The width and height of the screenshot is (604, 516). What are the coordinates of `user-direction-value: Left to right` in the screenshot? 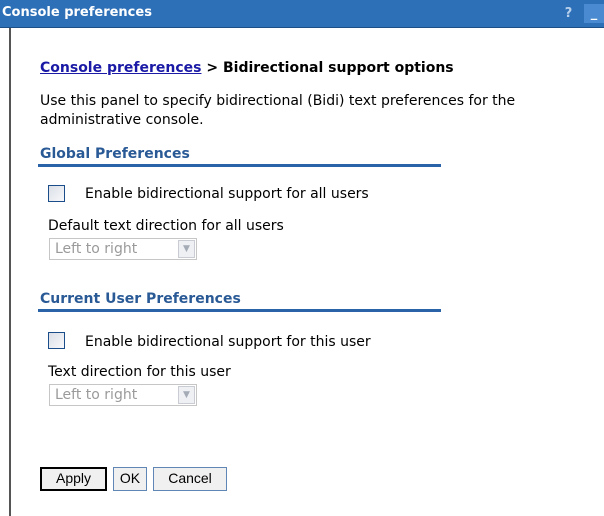 It's located at (96, 395).